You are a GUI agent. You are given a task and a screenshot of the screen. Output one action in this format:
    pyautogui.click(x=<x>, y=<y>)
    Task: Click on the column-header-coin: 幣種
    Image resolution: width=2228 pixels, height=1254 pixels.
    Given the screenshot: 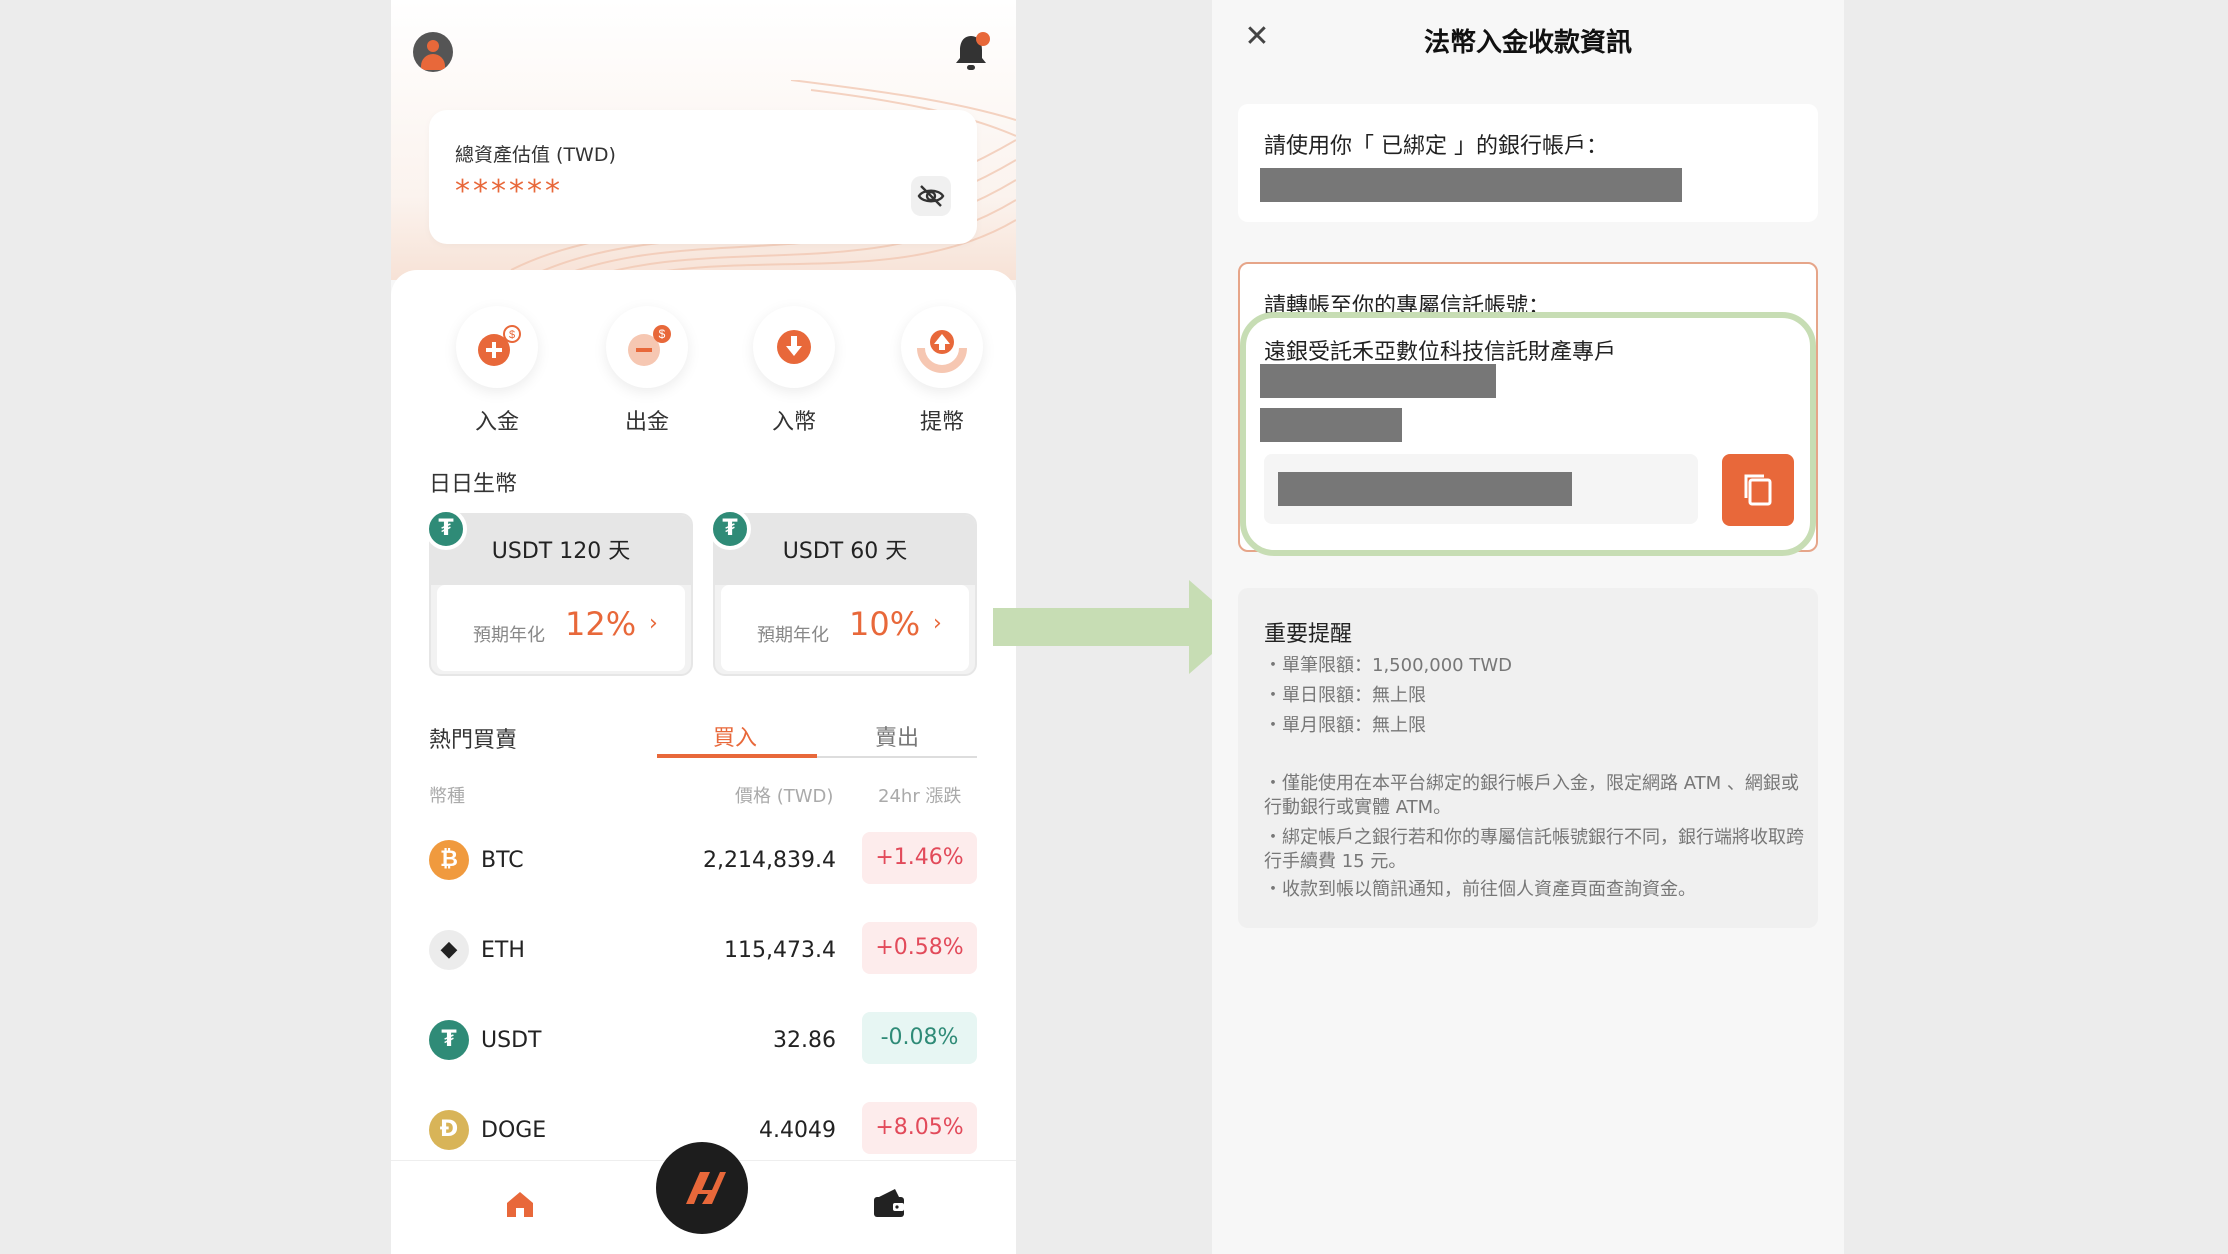 What is the action you would take?
    pyautogui.click(x=447, y=796)
    